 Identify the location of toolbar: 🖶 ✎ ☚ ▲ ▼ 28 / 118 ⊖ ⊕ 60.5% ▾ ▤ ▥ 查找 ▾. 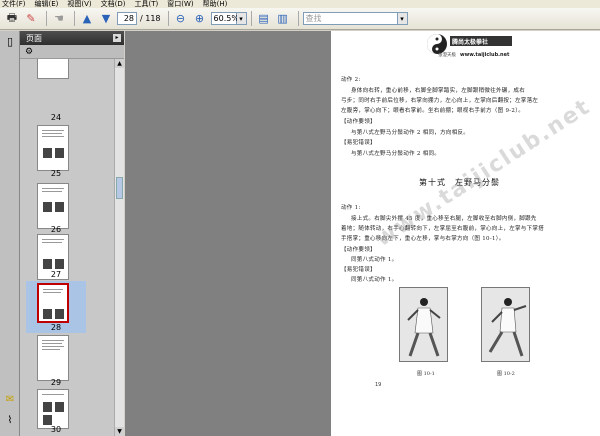
(300, 19).